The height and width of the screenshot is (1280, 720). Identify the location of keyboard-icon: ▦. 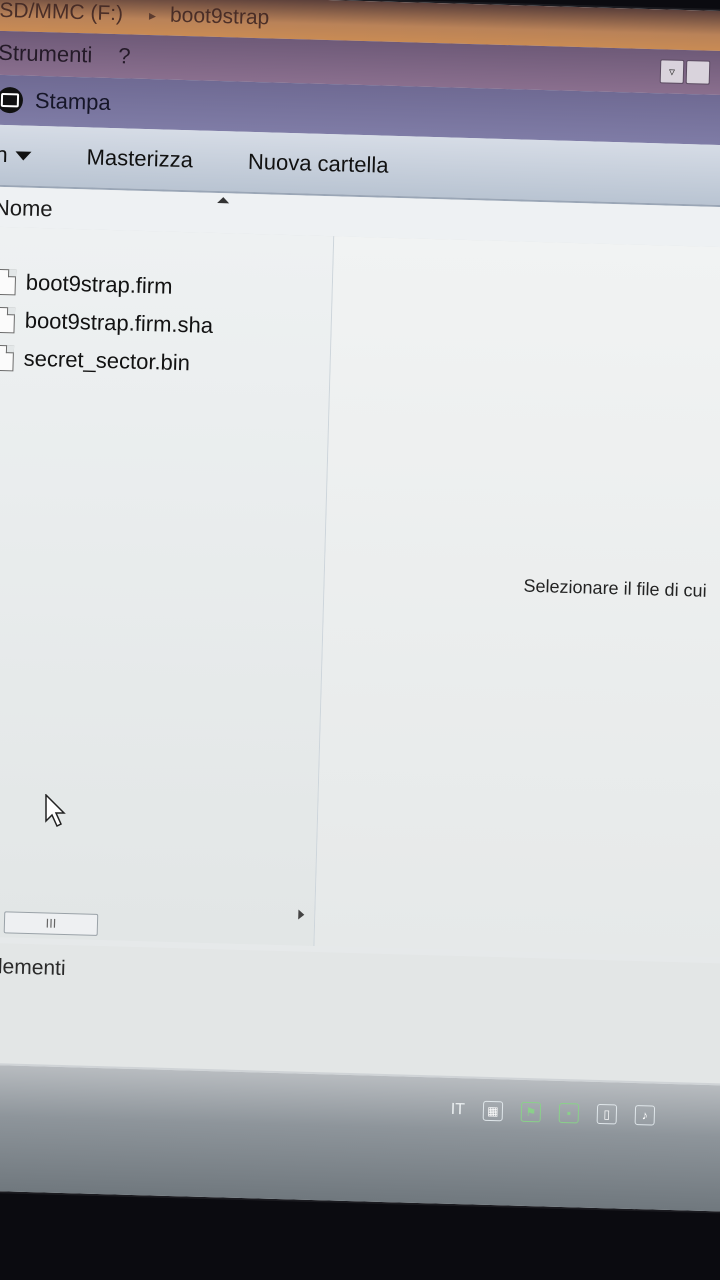
(493, 1111).